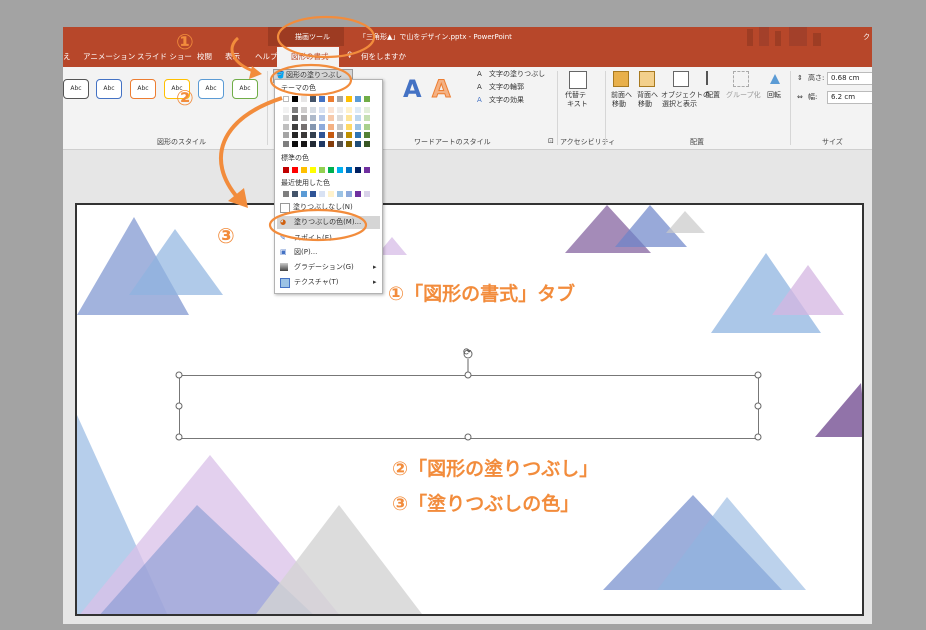 Image resolution: width=926 pixels, height=630 pixels. Describe the element at coordinates (681, 79) in the screenshot. I see `selection-pane-icon` at that location.